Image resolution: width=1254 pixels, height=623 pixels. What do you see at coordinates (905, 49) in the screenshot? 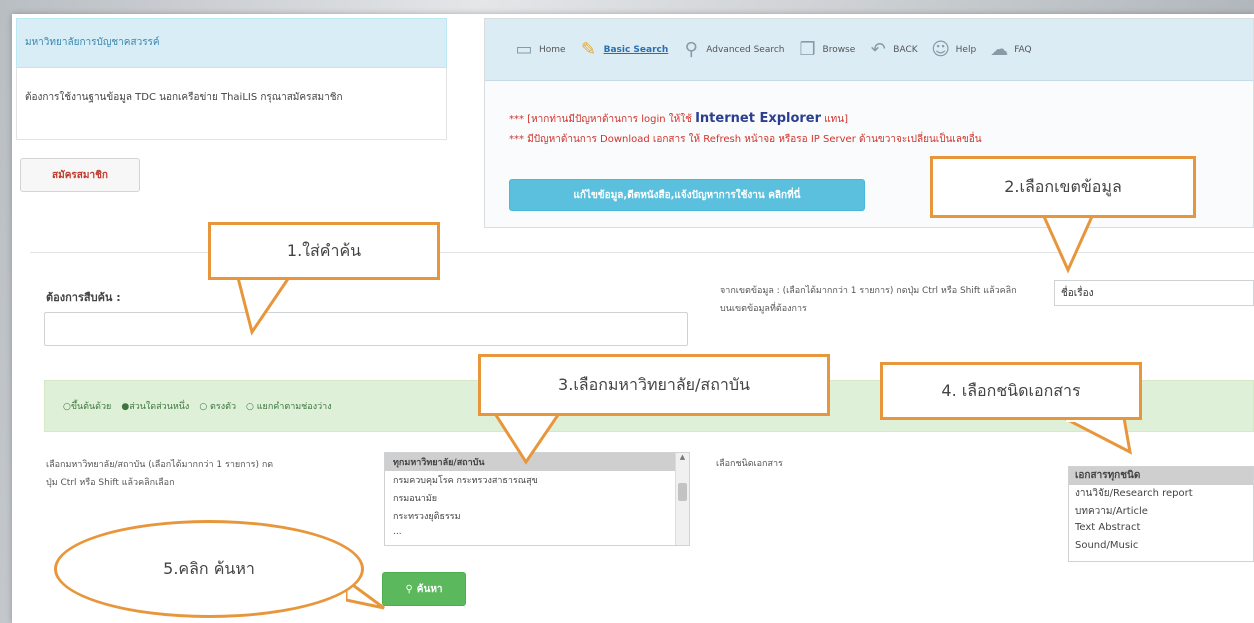
I see `nav-back-label: BACK` at bounding box center [905, 49].